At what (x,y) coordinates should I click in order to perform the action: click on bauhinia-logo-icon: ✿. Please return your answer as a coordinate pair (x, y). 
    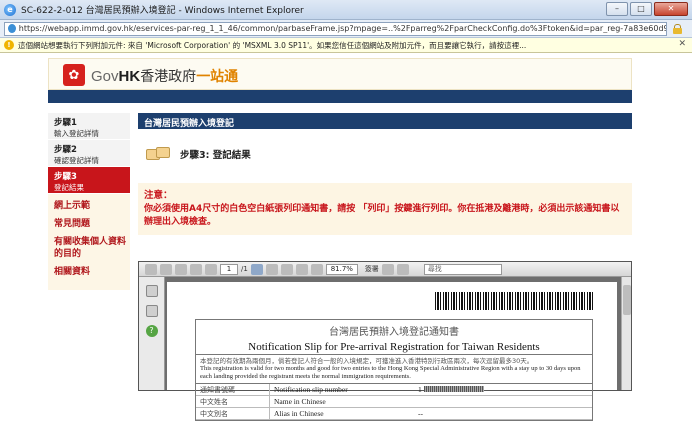
    Looking at the image, I should click on (74, 75).